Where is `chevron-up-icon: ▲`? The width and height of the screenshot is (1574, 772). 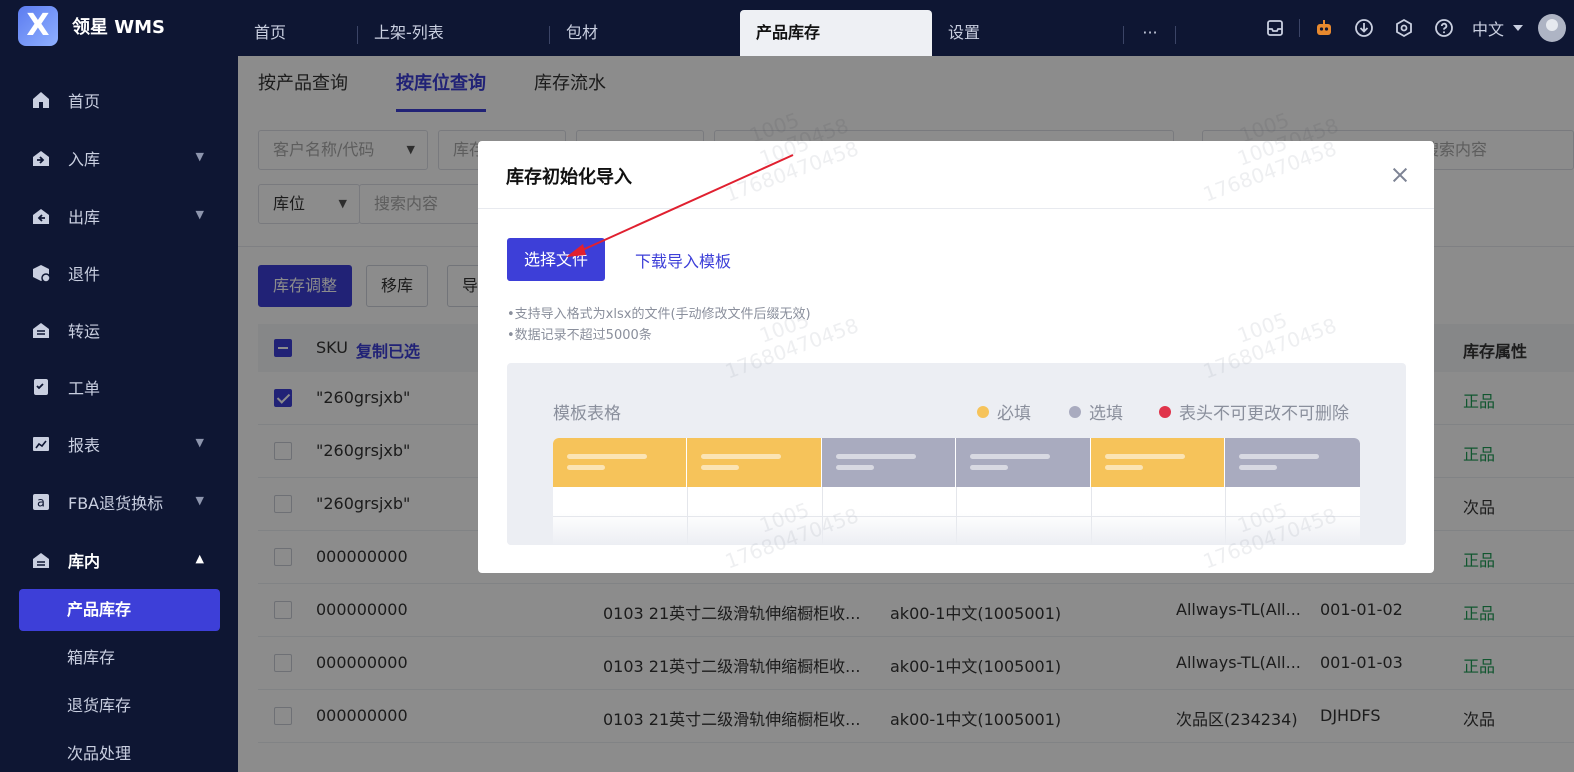 chevron-up-icon: ▲ is located at coordinates (199, 558).